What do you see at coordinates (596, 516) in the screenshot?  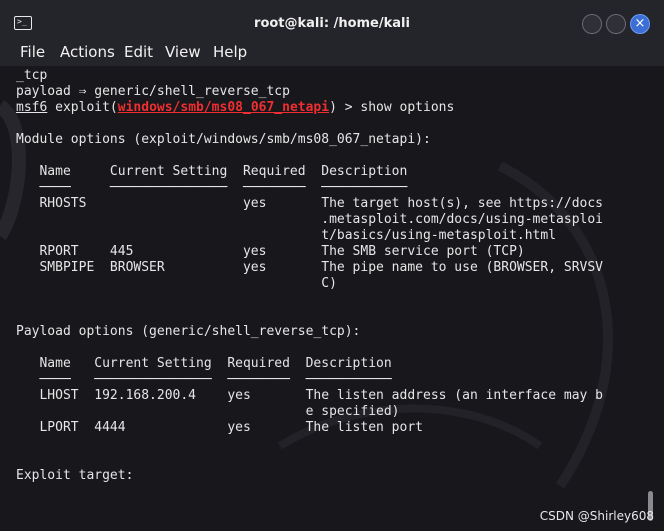 I see `watermark: CSDN @Shirley608` at bounding box center [596, 516].